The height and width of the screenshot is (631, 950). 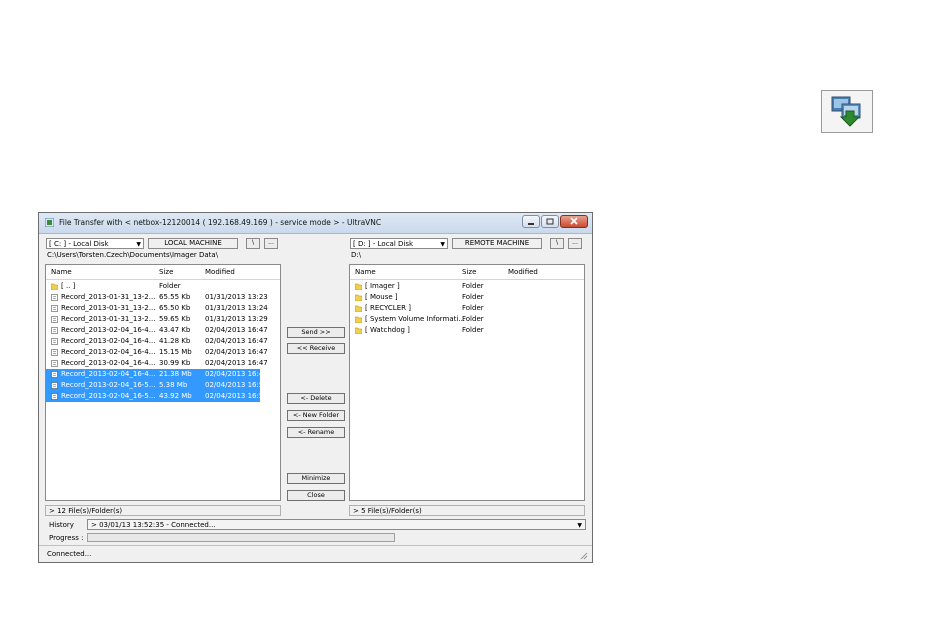 I want to click on row-size: 21.38 Mb, so click(x=175, y=374).